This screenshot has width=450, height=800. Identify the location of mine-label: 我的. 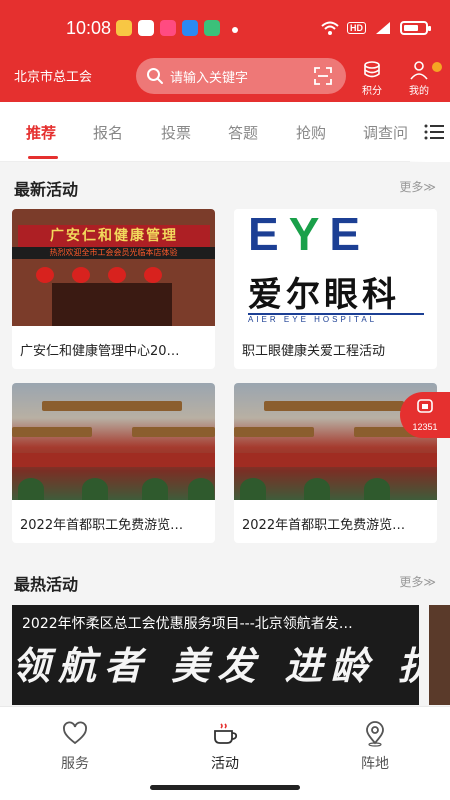
(419, 91).